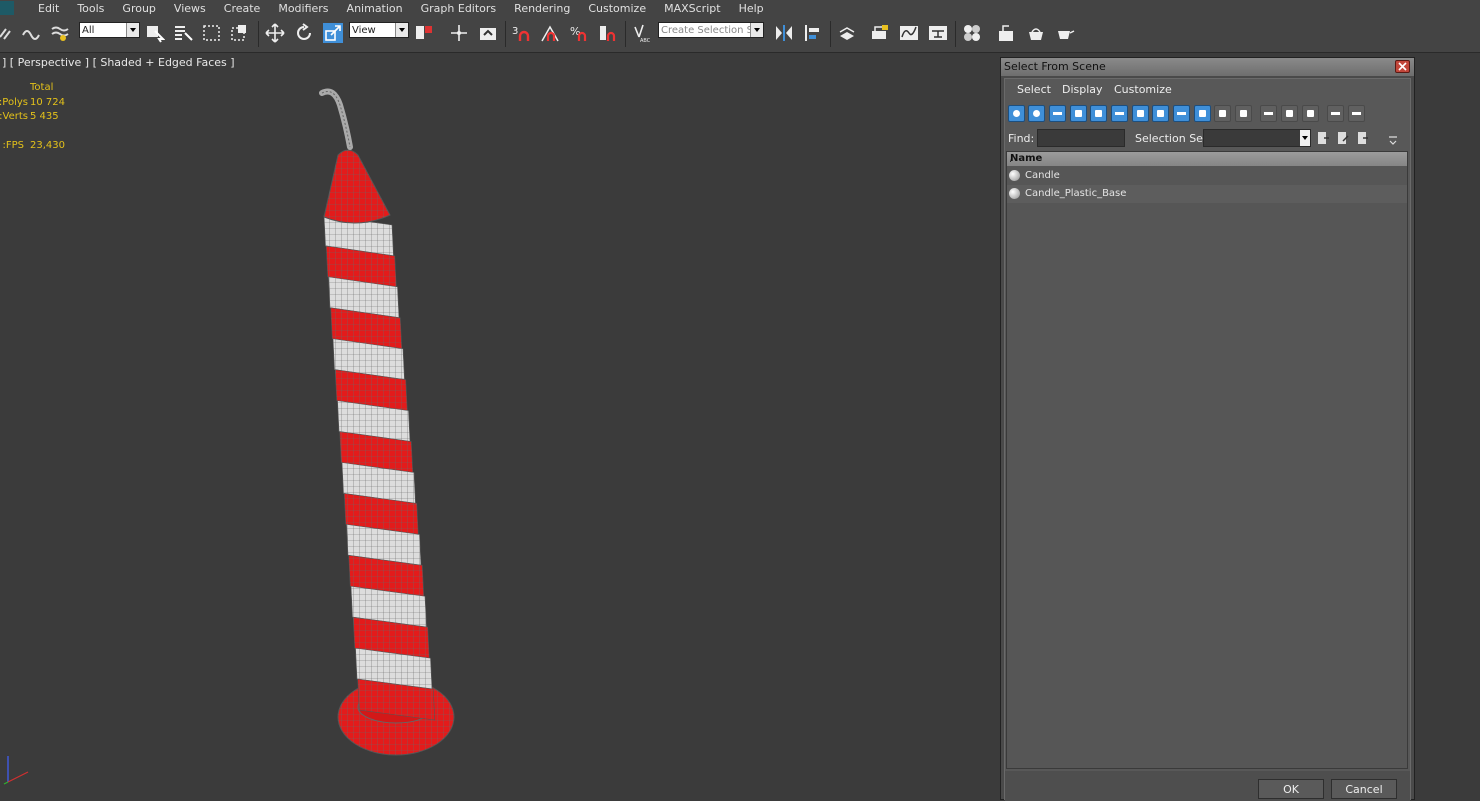 This screenshot has height=801, width=1480. What do you see at coordinates (14, 116) in the screenshot?
I see `stats-verts-label: Verts:` at bounding box center [14, 116].